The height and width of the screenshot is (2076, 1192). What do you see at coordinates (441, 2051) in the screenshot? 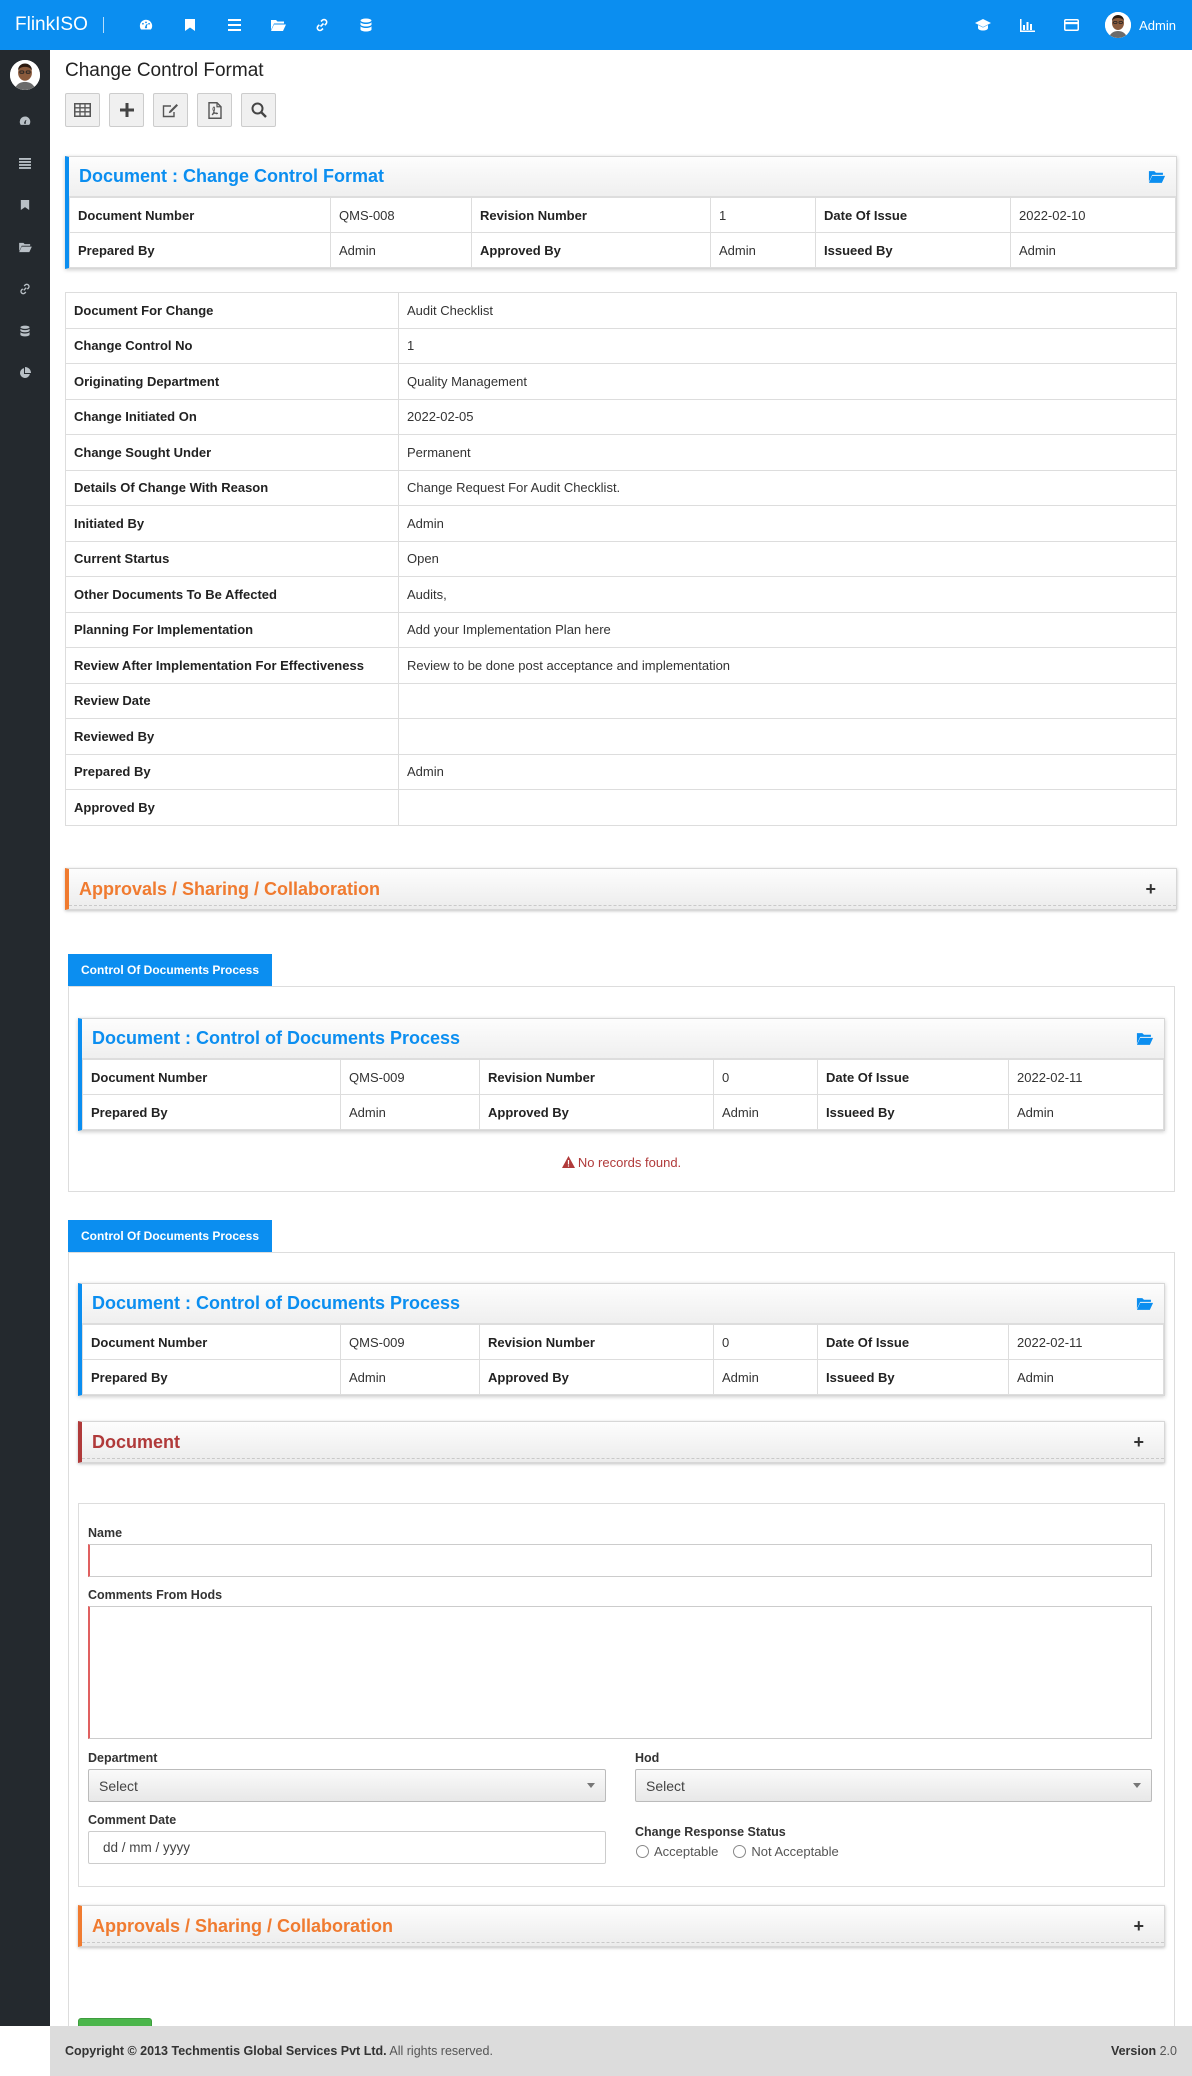
I see `rights-text: All rights reserved.` at bounding box center [441, 2051].